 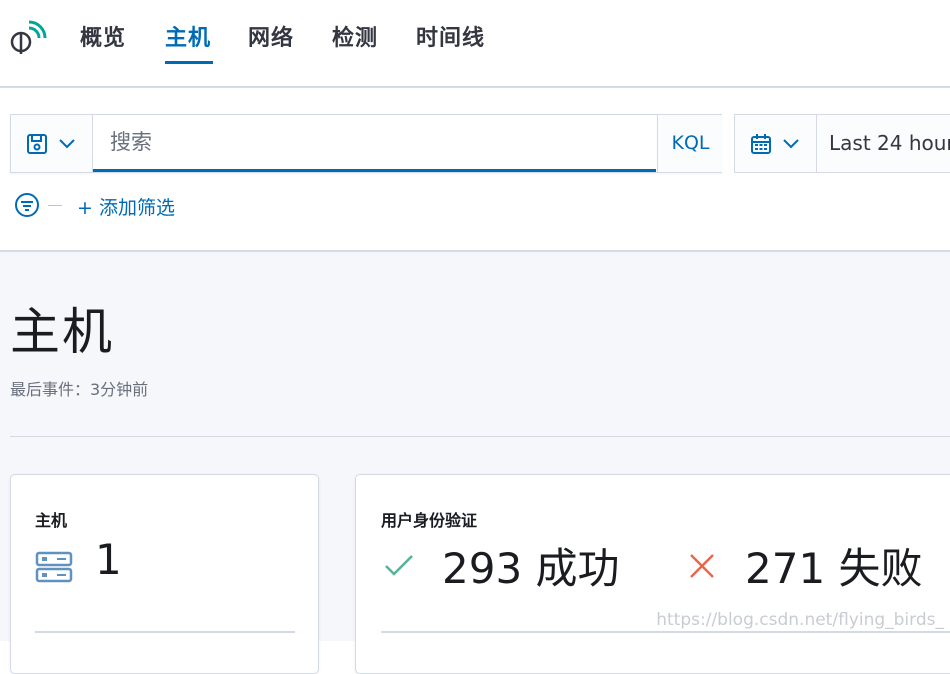 I want to click on search-group: KQL, so click(x=366, y=143).